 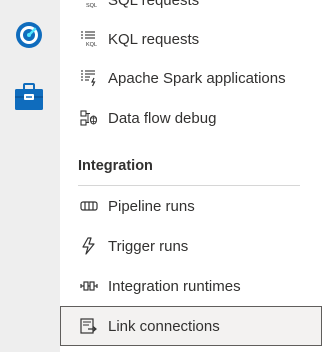 What do you see at coordinates (115, 166) in the screenshot?
I see `integration-section-title: Integration` at bounding box center [115, 166].